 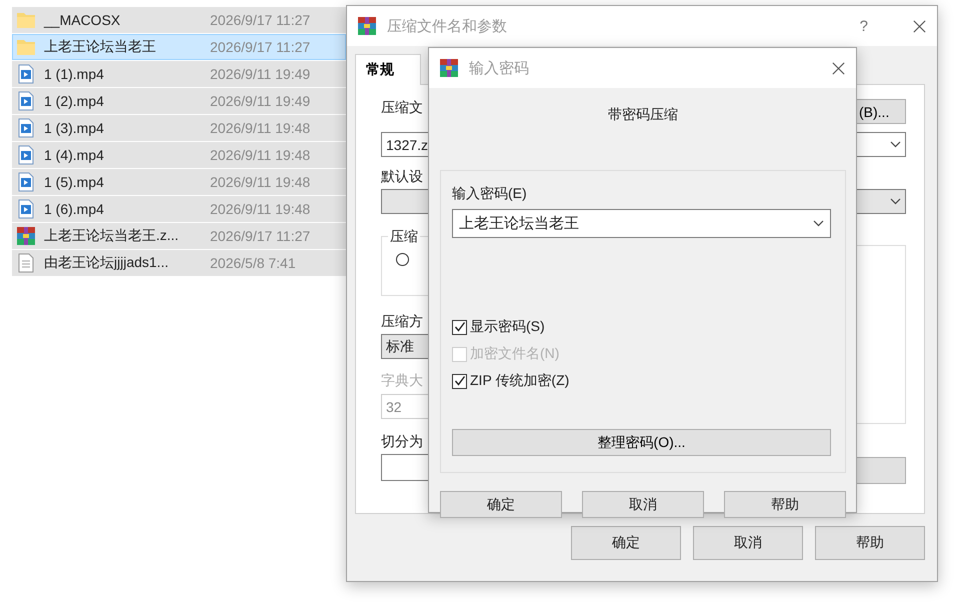 What do you see at coordinates (520, 381) in the screenshot?
I see `checkbox-label: ZIP 传统加密(Z)` at bounding box center [520, 381].